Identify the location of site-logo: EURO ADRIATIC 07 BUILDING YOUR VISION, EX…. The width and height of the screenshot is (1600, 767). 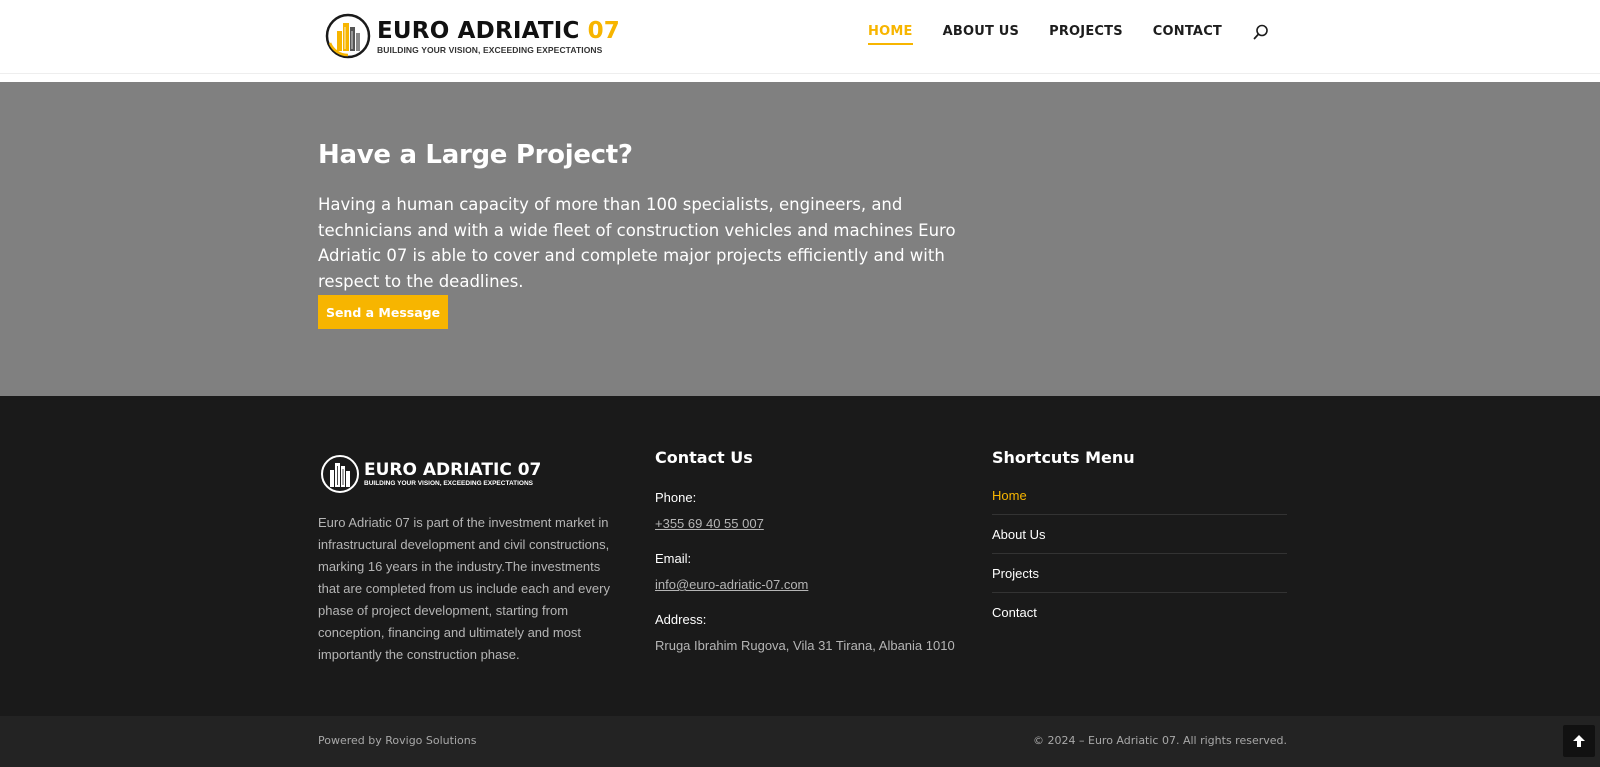
(472, 36).